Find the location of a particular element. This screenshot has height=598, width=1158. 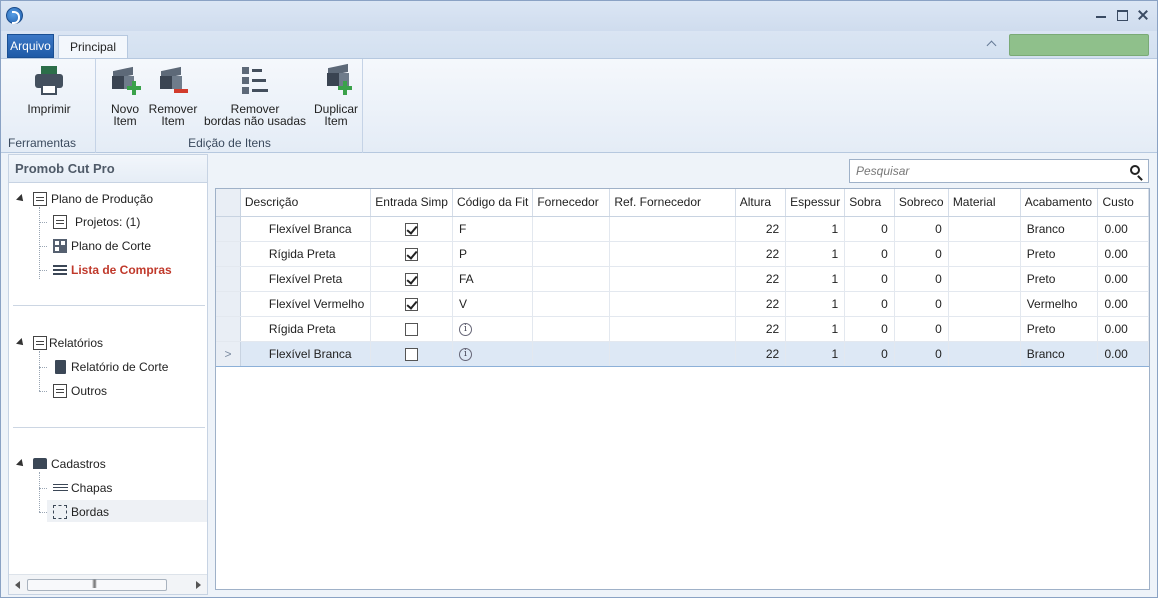

codigo-cell: FA is located at coordinates (493, 279).